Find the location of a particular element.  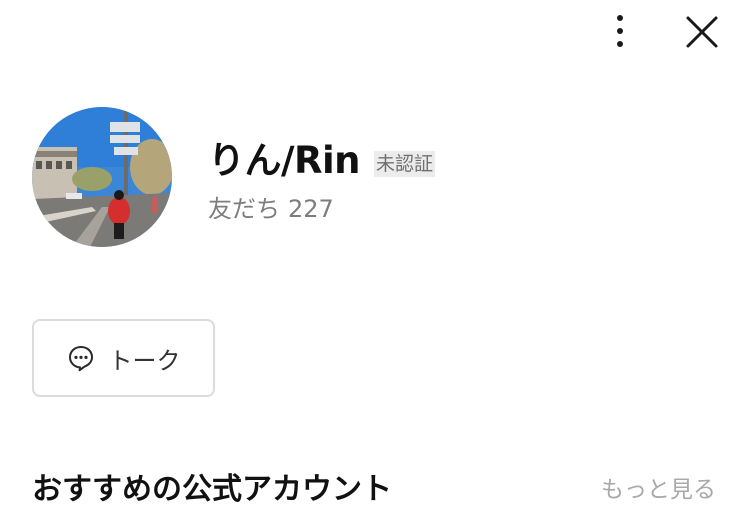

profile-name-row: りん/Rin 未認証 is located at coordinates (322, 161).